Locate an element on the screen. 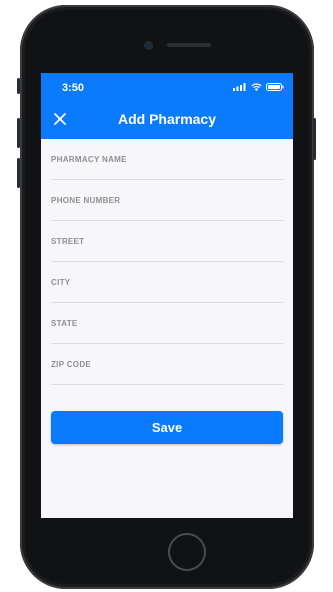 This screenshot has width=333, height=592. city-row is located at coordinates (167, 282).